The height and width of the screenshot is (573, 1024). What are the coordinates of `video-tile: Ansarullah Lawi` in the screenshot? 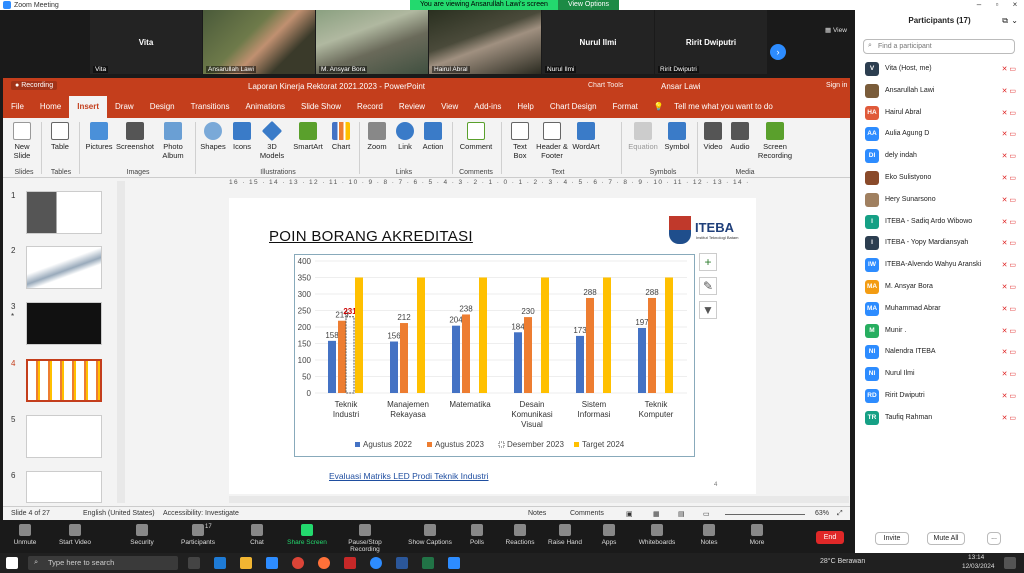 It's located at (259, 42).